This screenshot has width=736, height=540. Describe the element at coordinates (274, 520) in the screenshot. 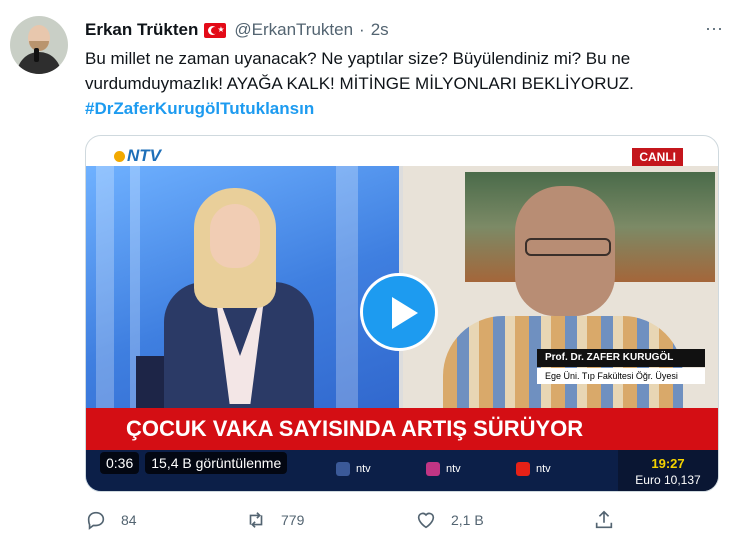

I see `retweet-button: 779` at that location.